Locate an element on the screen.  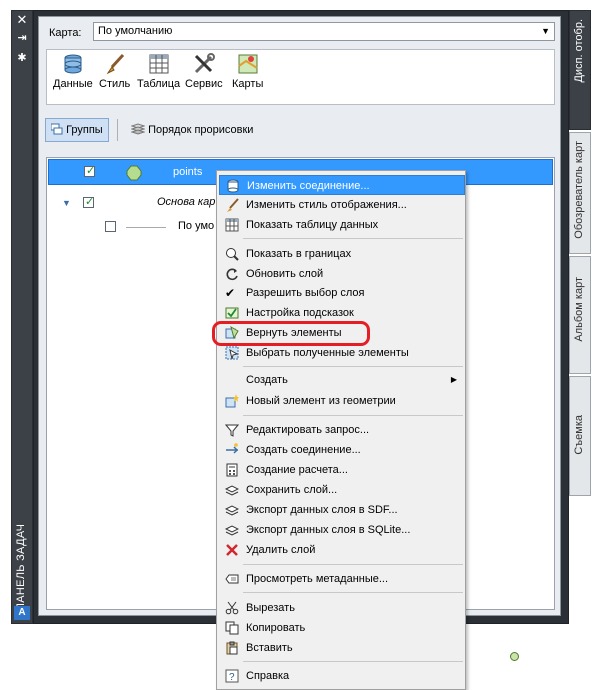
highlight-annotation is located at coordinates (291, 333).